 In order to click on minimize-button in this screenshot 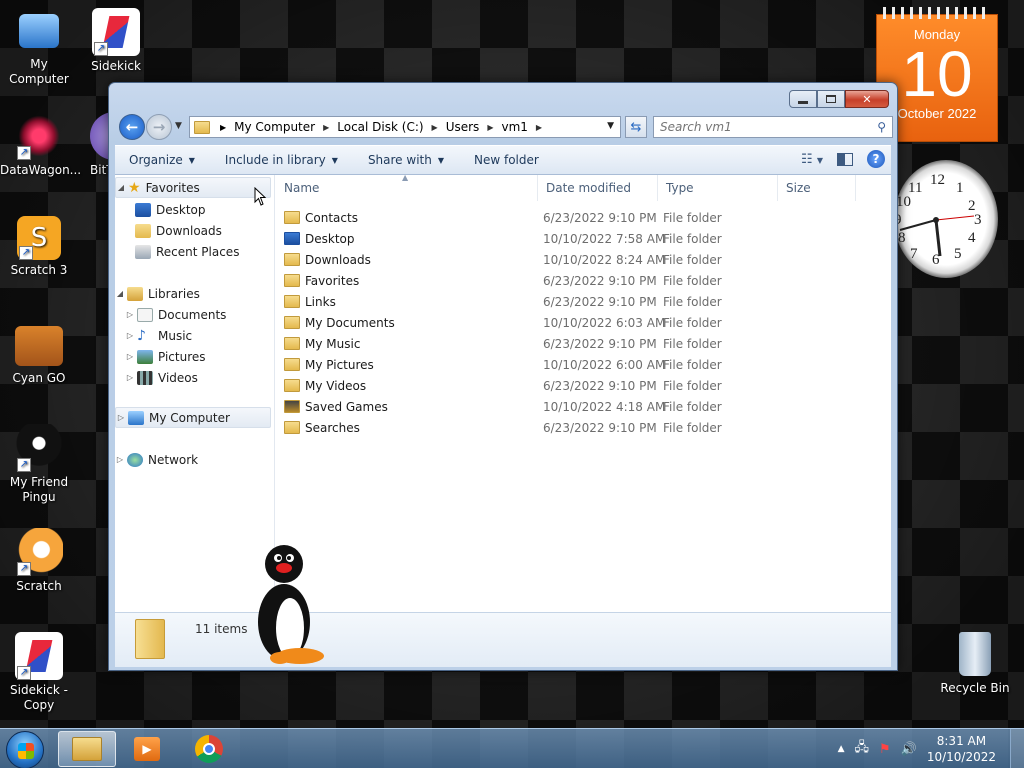, I will do `click(803, 99)`.